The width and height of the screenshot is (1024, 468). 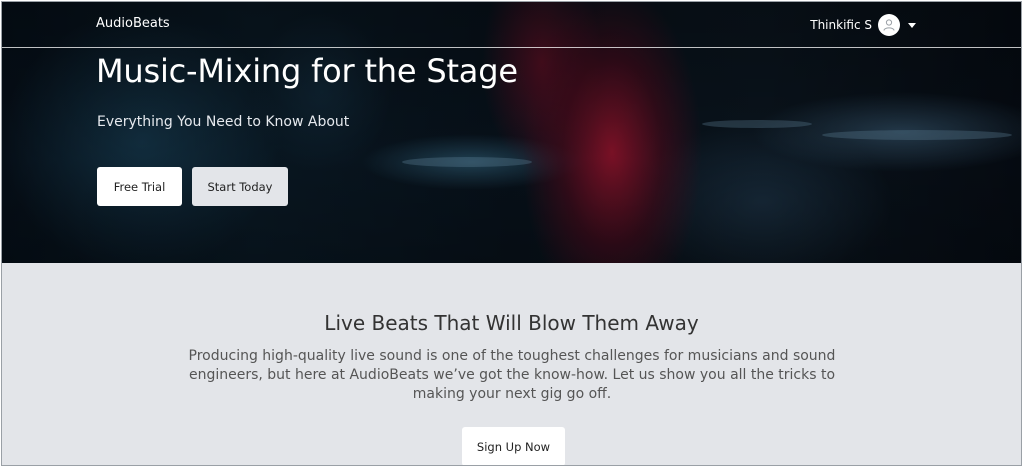 What do you see at coordinates (513, 446) in the screenshot?
I see `sign-up-button: Sign Up Now` at bounding box center [513, 446].